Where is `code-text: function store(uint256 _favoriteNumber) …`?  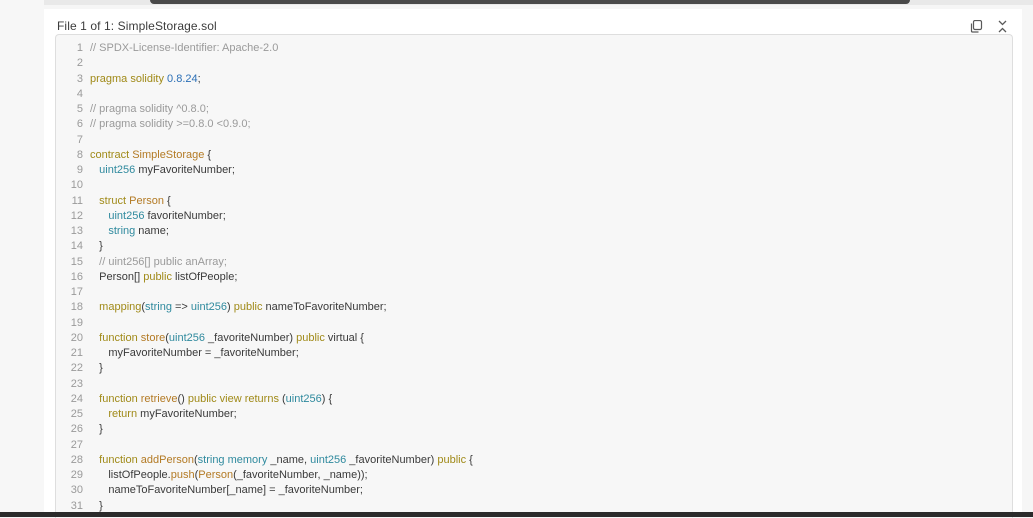 code-text: function store(uint256 _favoriteNumber) … is located at coordinates (227, 338).